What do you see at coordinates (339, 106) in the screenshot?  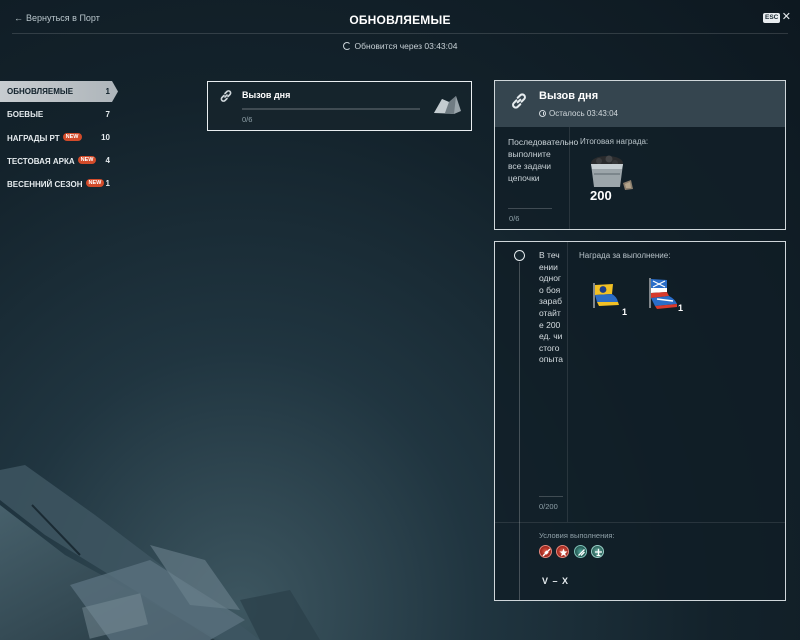 I see `chain-card-daily-challenge: Вызов дня 0/6` at bounding box center [339, 106].